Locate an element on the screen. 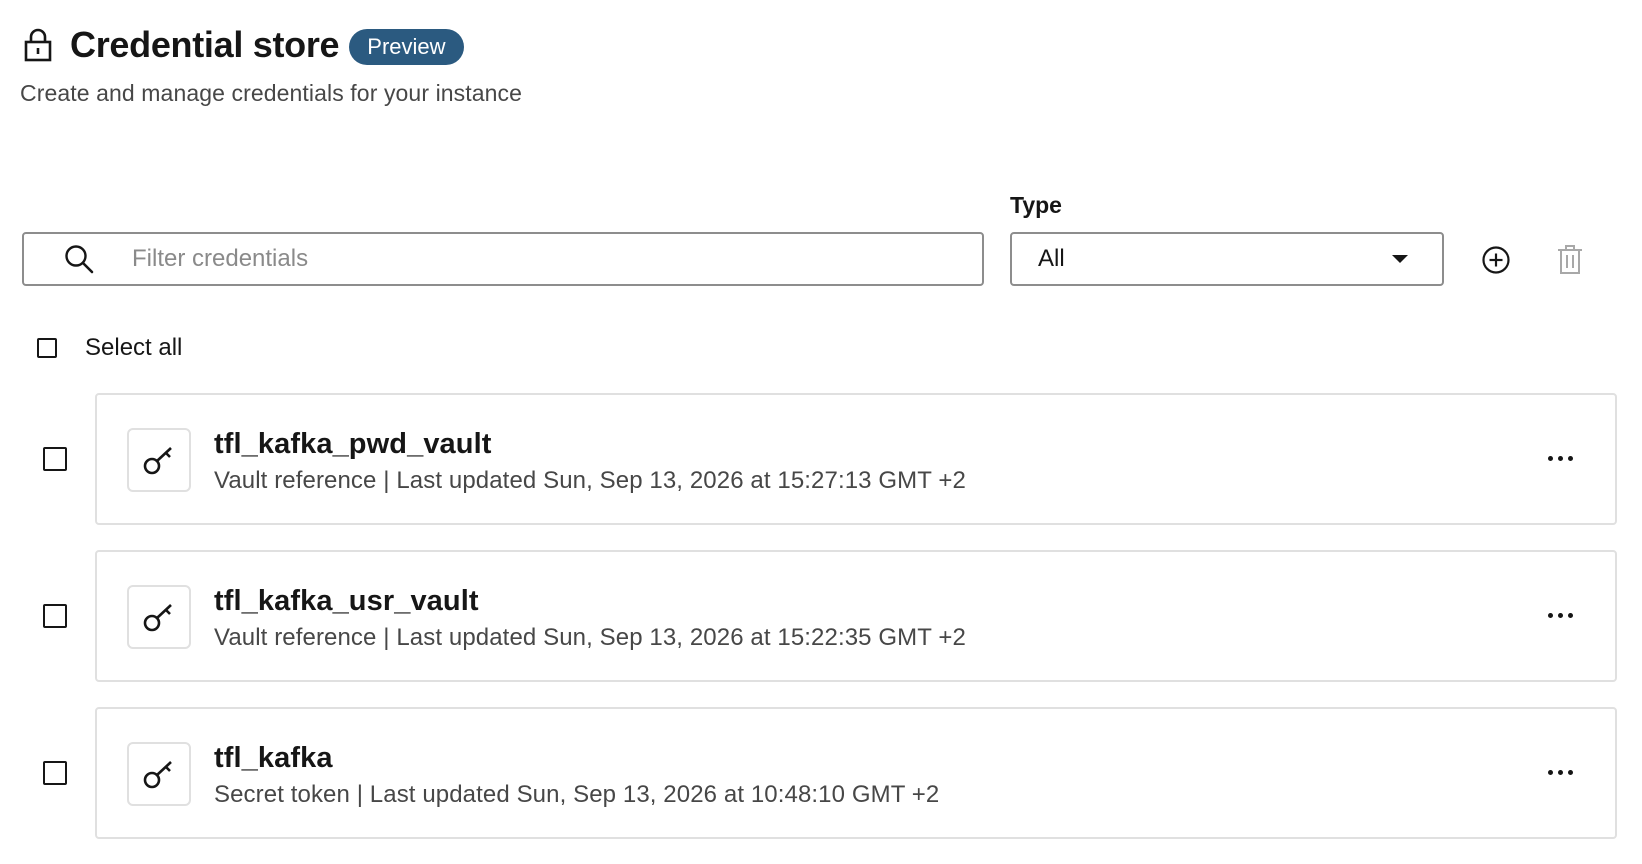  search-input is located at coordinates (556, 259).